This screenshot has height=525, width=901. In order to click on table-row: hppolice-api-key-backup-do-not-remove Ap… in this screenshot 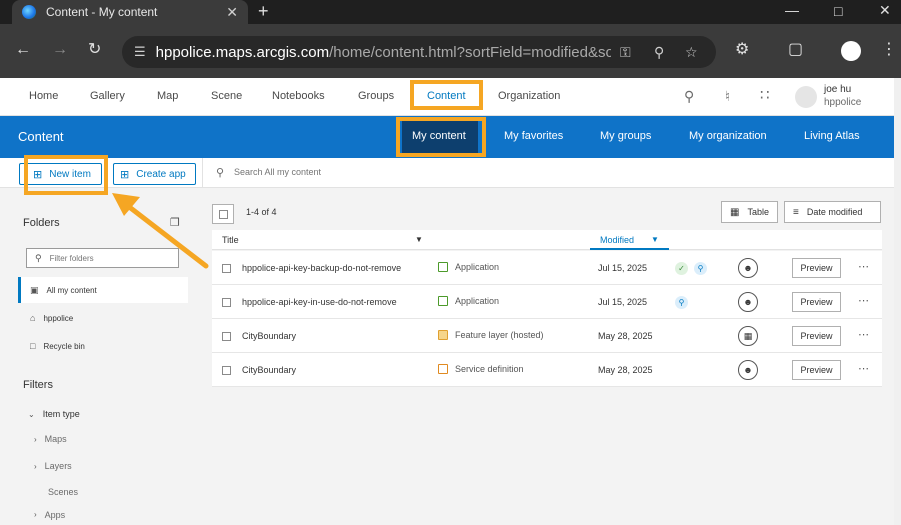, I will do `click(547, 268)`.